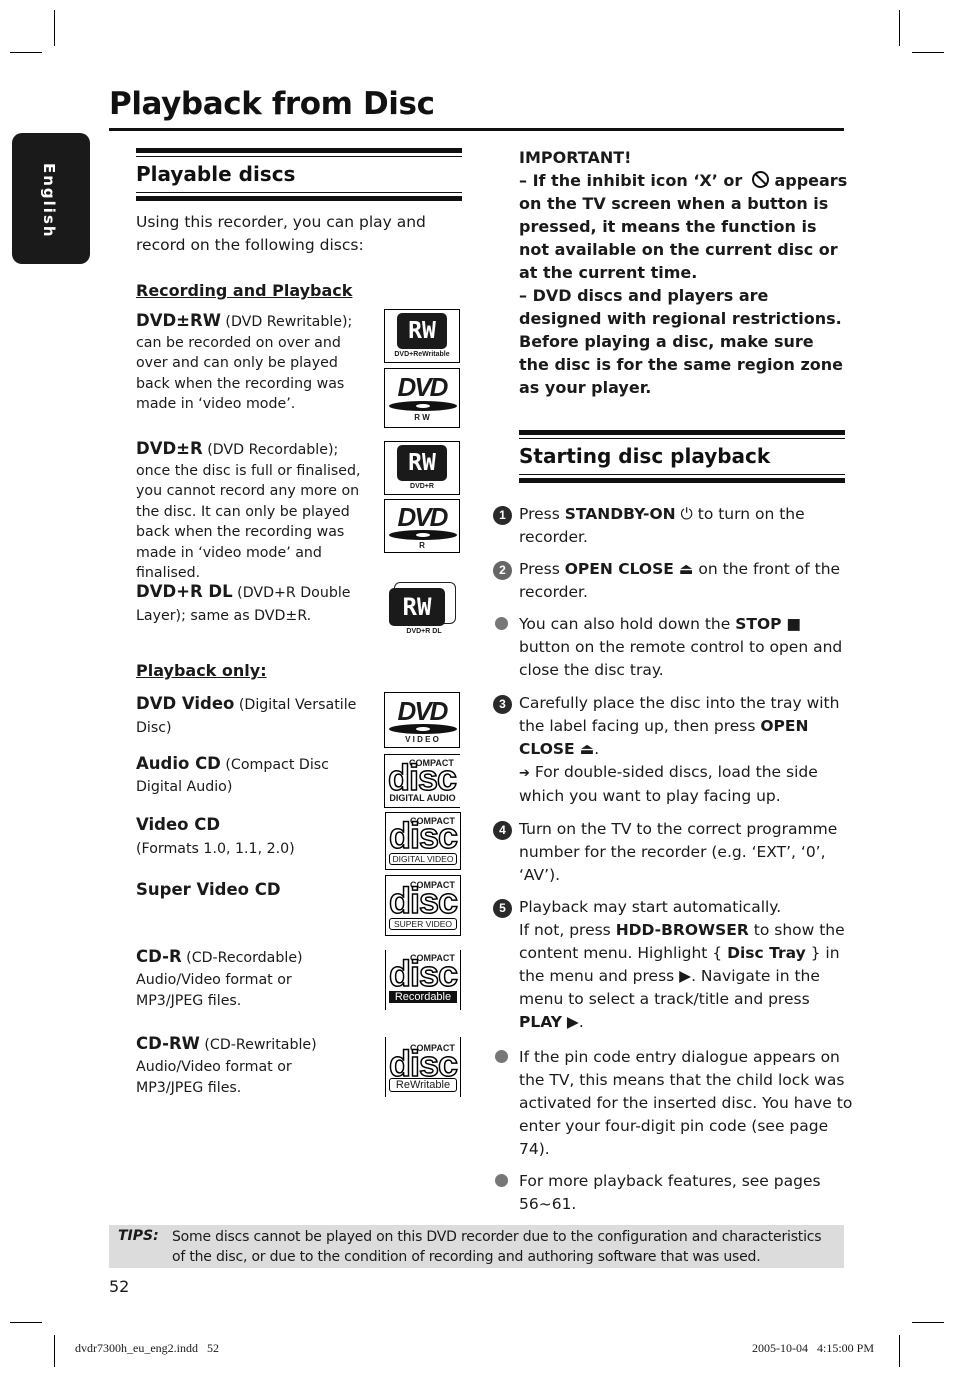 This screenshot has width=954, height=1377. Describe the element at coordinates (422, 781) in the screenshot. I see `compact-disc-digital-audio-logo: COMPACT disc DIGITAL AUDIO` at that location.